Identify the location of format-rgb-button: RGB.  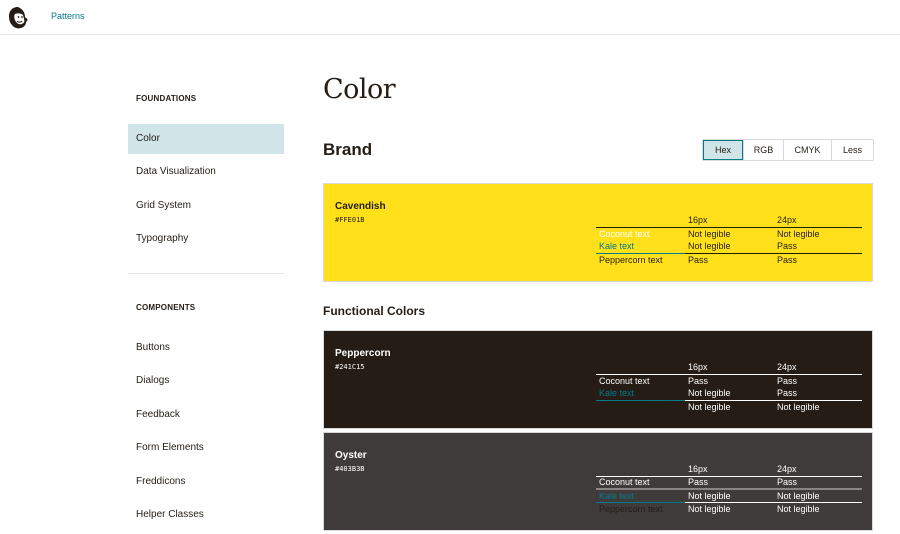
(763, 150).